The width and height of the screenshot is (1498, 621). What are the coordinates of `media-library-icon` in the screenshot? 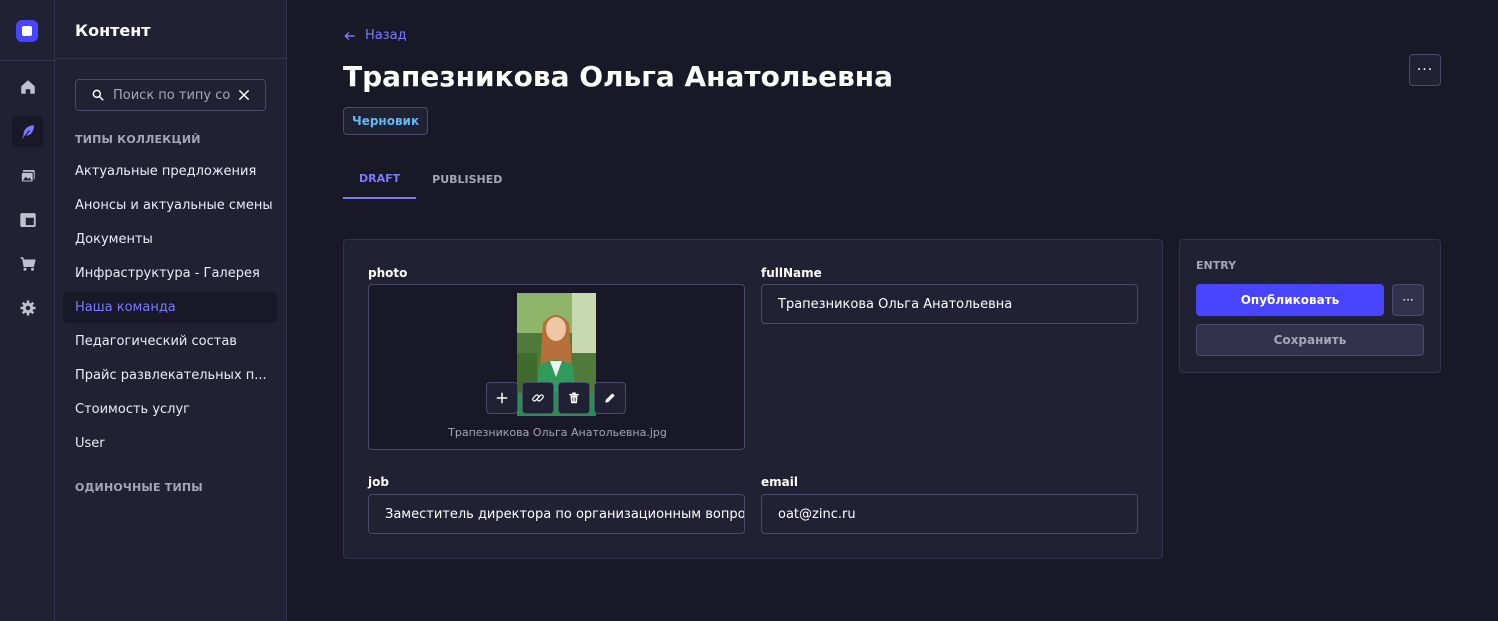 It's located at (27, 176).